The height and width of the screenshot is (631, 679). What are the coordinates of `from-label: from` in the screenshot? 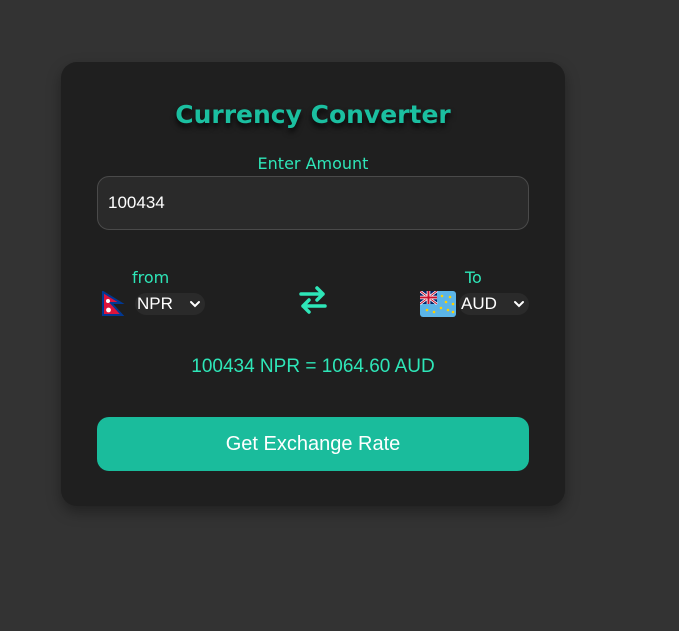 It's located at (151, 277).